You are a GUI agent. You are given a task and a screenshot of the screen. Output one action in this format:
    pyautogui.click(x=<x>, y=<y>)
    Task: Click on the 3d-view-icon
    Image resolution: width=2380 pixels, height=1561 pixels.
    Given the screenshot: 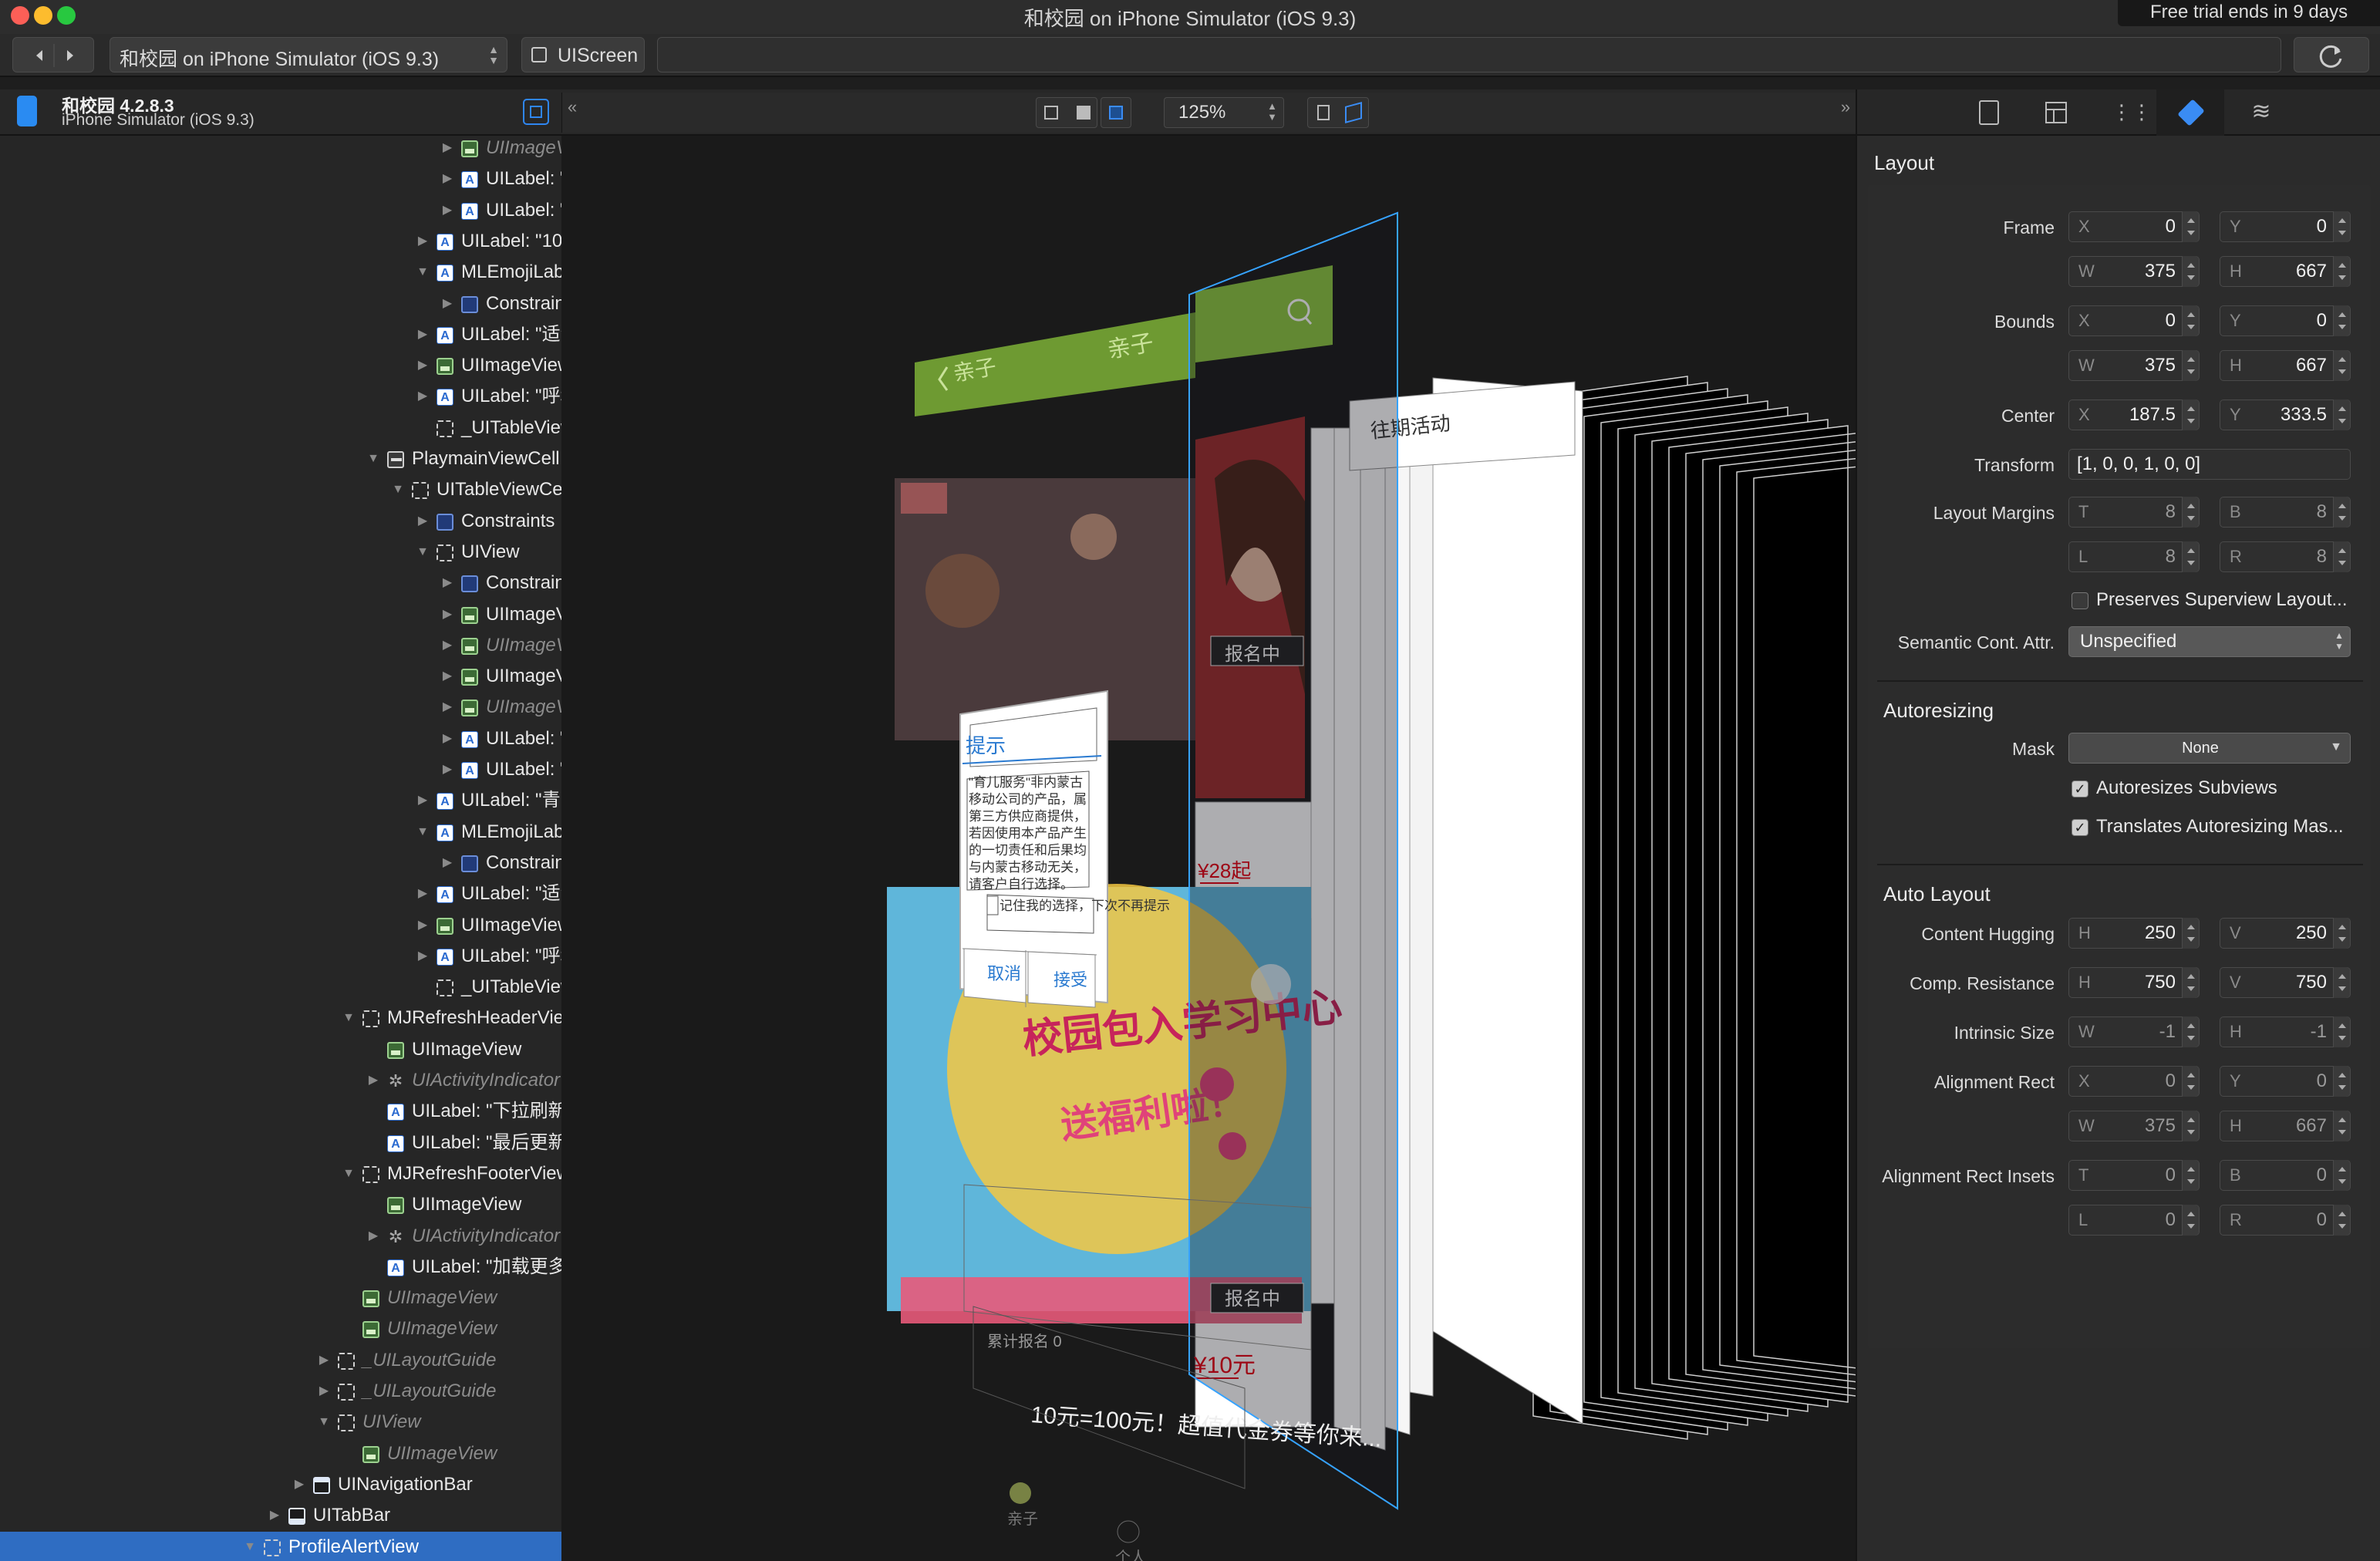 What is the action you would take?
    pyautogui.click(x=1353, y=113)
    